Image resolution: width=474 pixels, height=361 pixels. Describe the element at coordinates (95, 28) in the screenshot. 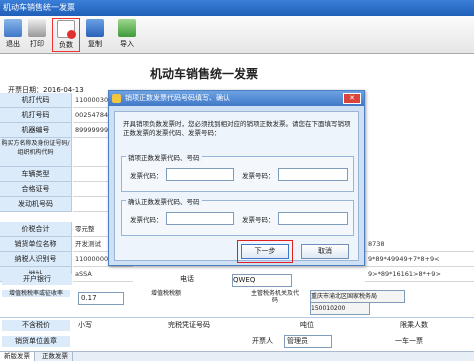

I see `copy-icon` at that location.